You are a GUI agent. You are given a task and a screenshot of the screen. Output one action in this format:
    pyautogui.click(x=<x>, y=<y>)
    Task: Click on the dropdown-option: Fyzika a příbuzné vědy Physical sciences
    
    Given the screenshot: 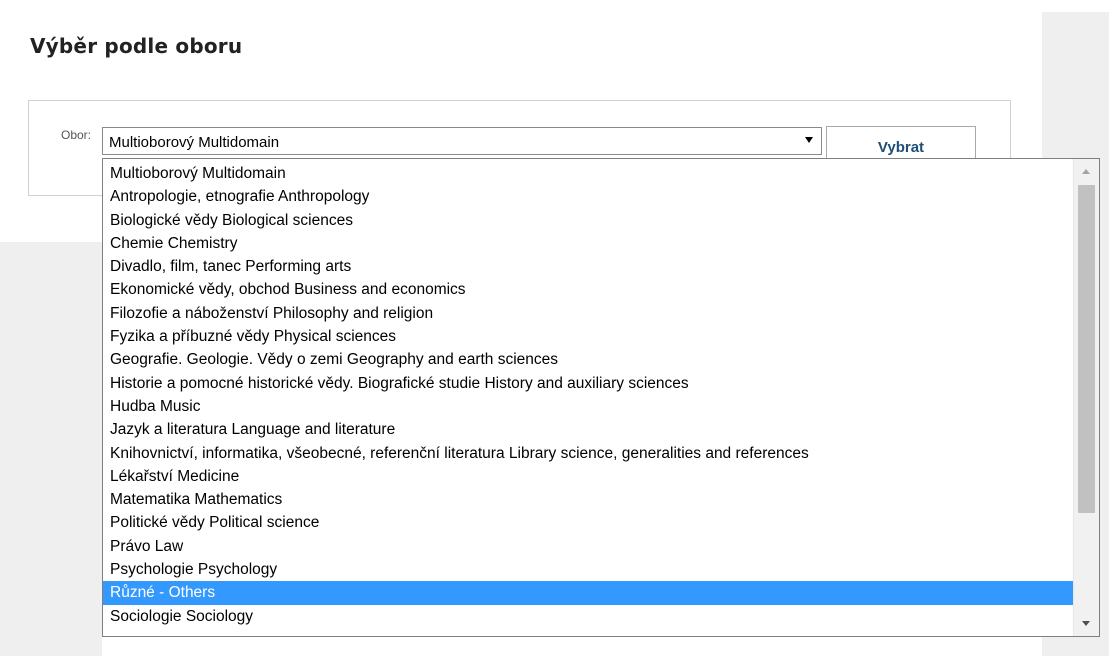 What is the action you would take?
    pyautogui.click(x=588, y=336)
    